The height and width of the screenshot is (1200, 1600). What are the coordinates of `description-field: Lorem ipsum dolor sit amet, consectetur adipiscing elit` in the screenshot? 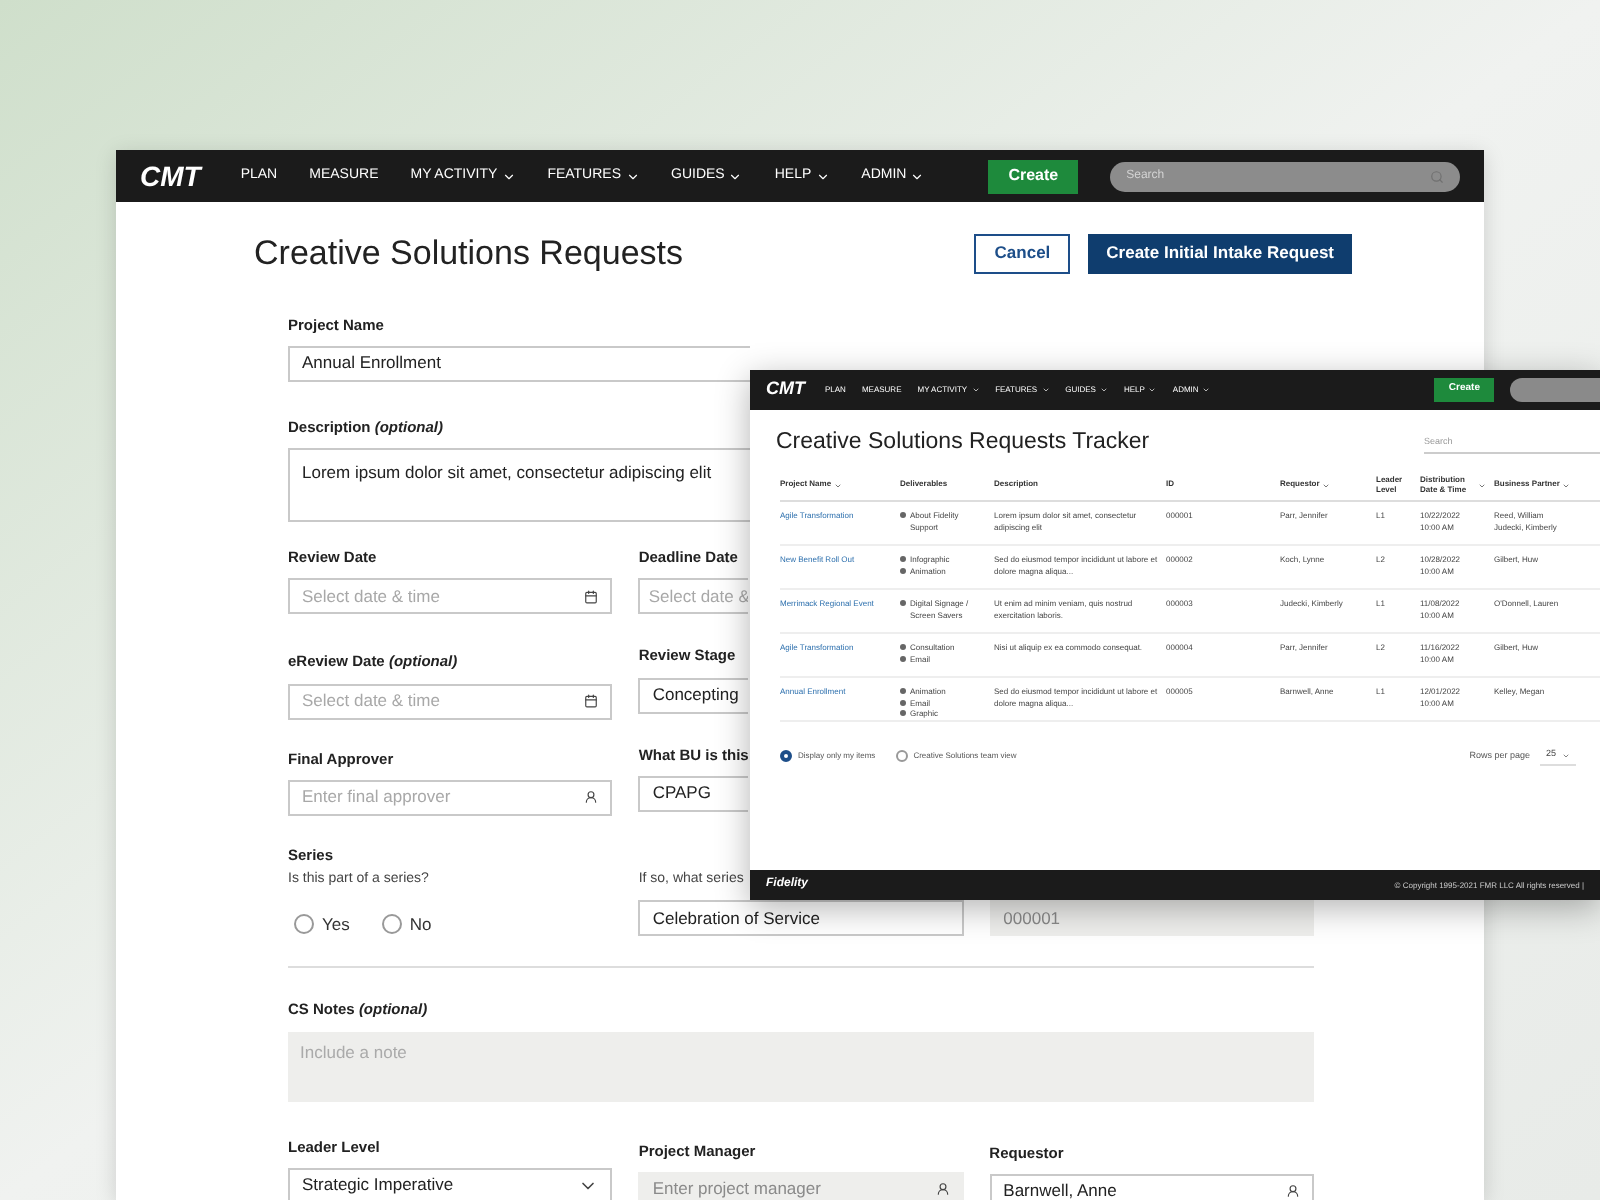 It's located at (519, 485).